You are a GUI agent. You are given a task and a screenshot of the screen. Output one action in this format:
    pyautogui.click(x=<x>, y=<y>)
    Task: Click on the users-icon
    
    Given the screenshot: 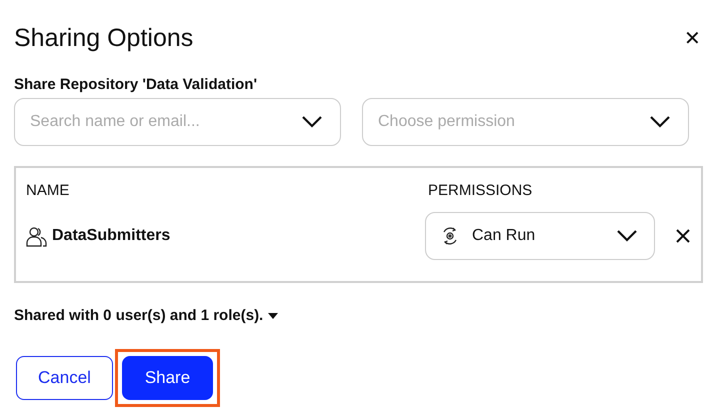 What is the action you would take?
    pyautogui.click(x=37, y=236)
    